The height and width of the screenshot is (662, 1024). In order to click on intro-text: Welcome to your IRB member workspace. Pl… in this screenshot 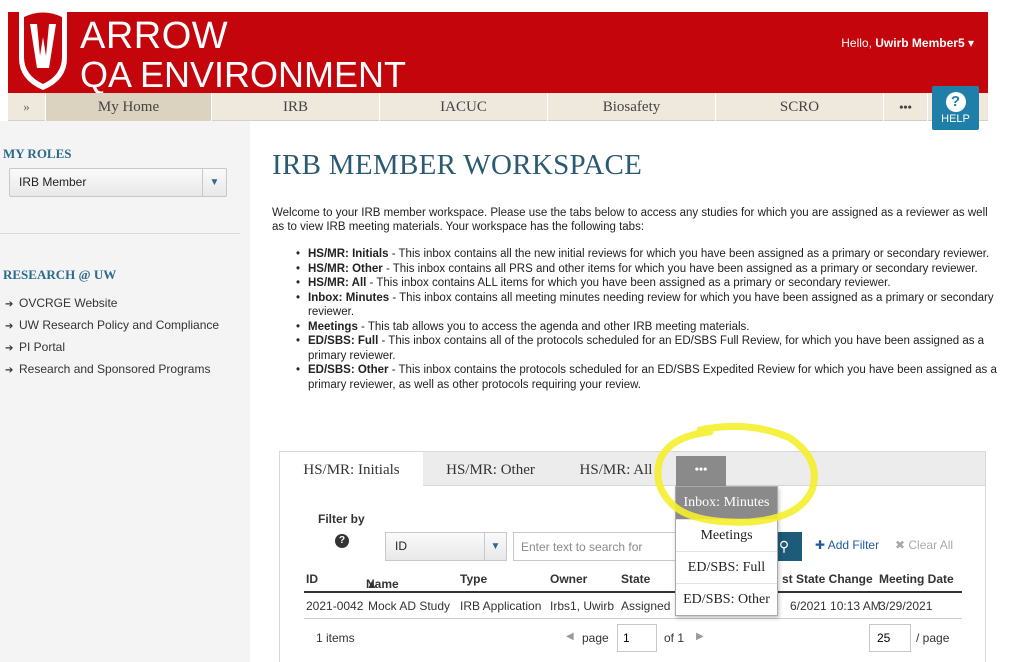, I will do `click(630, 220)`.